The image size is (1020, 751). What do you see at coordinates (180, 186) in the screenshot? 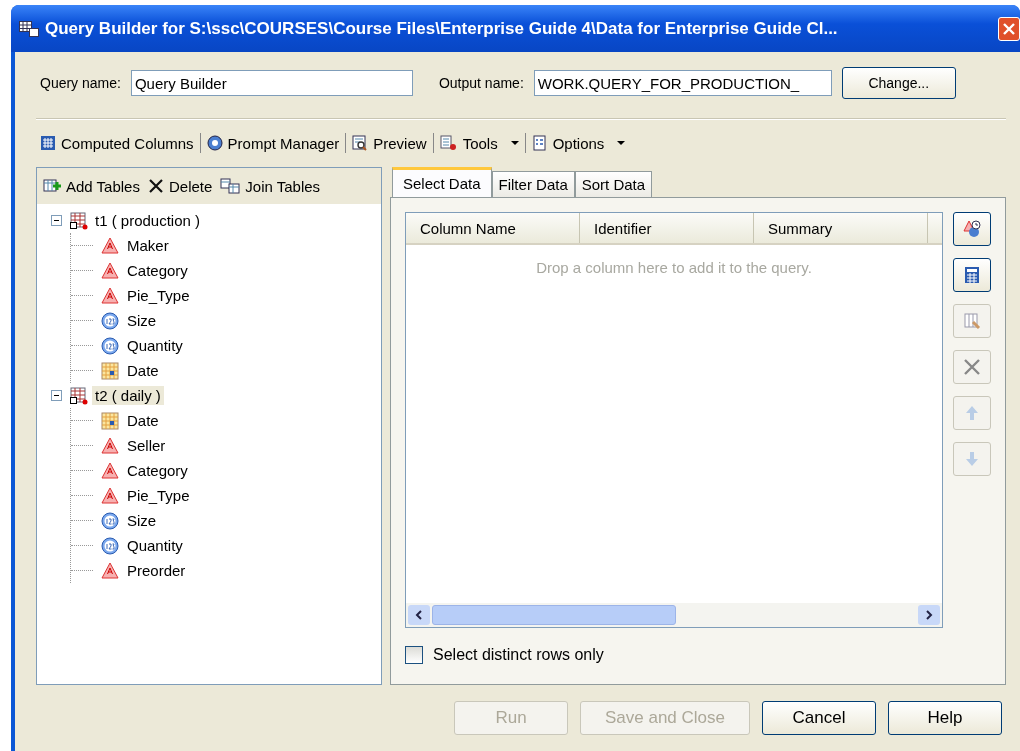
I see `delete-tables-button: Delete` at bounding box center [180, 186].